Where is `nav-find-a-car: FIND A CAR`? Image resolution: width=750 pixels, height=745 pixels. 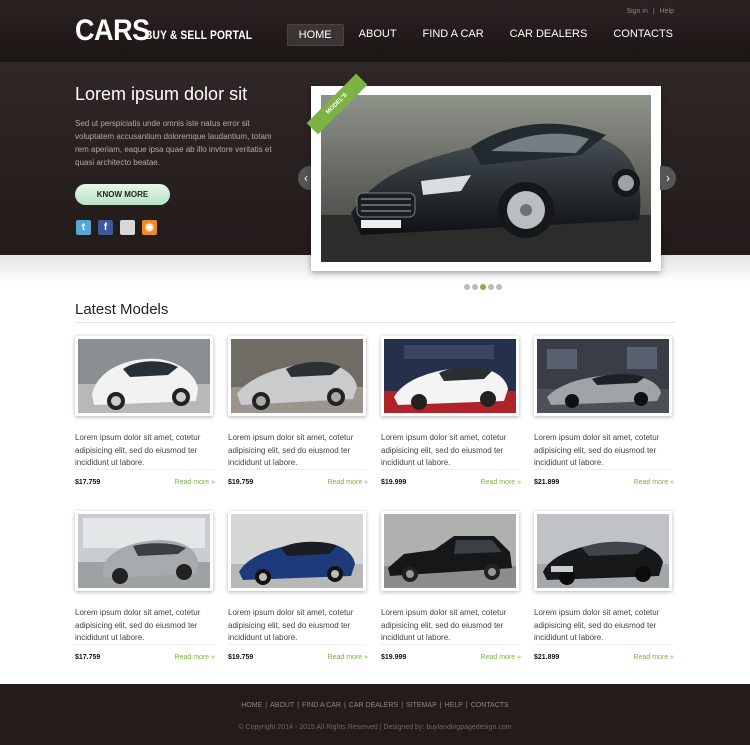 nav-find-a-car: FIND A CAR is located at coordinates (453, 35).